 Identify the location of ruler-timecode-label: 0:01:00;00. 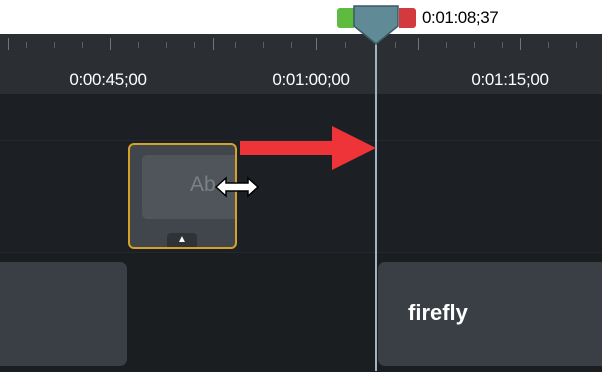
(311, 79).